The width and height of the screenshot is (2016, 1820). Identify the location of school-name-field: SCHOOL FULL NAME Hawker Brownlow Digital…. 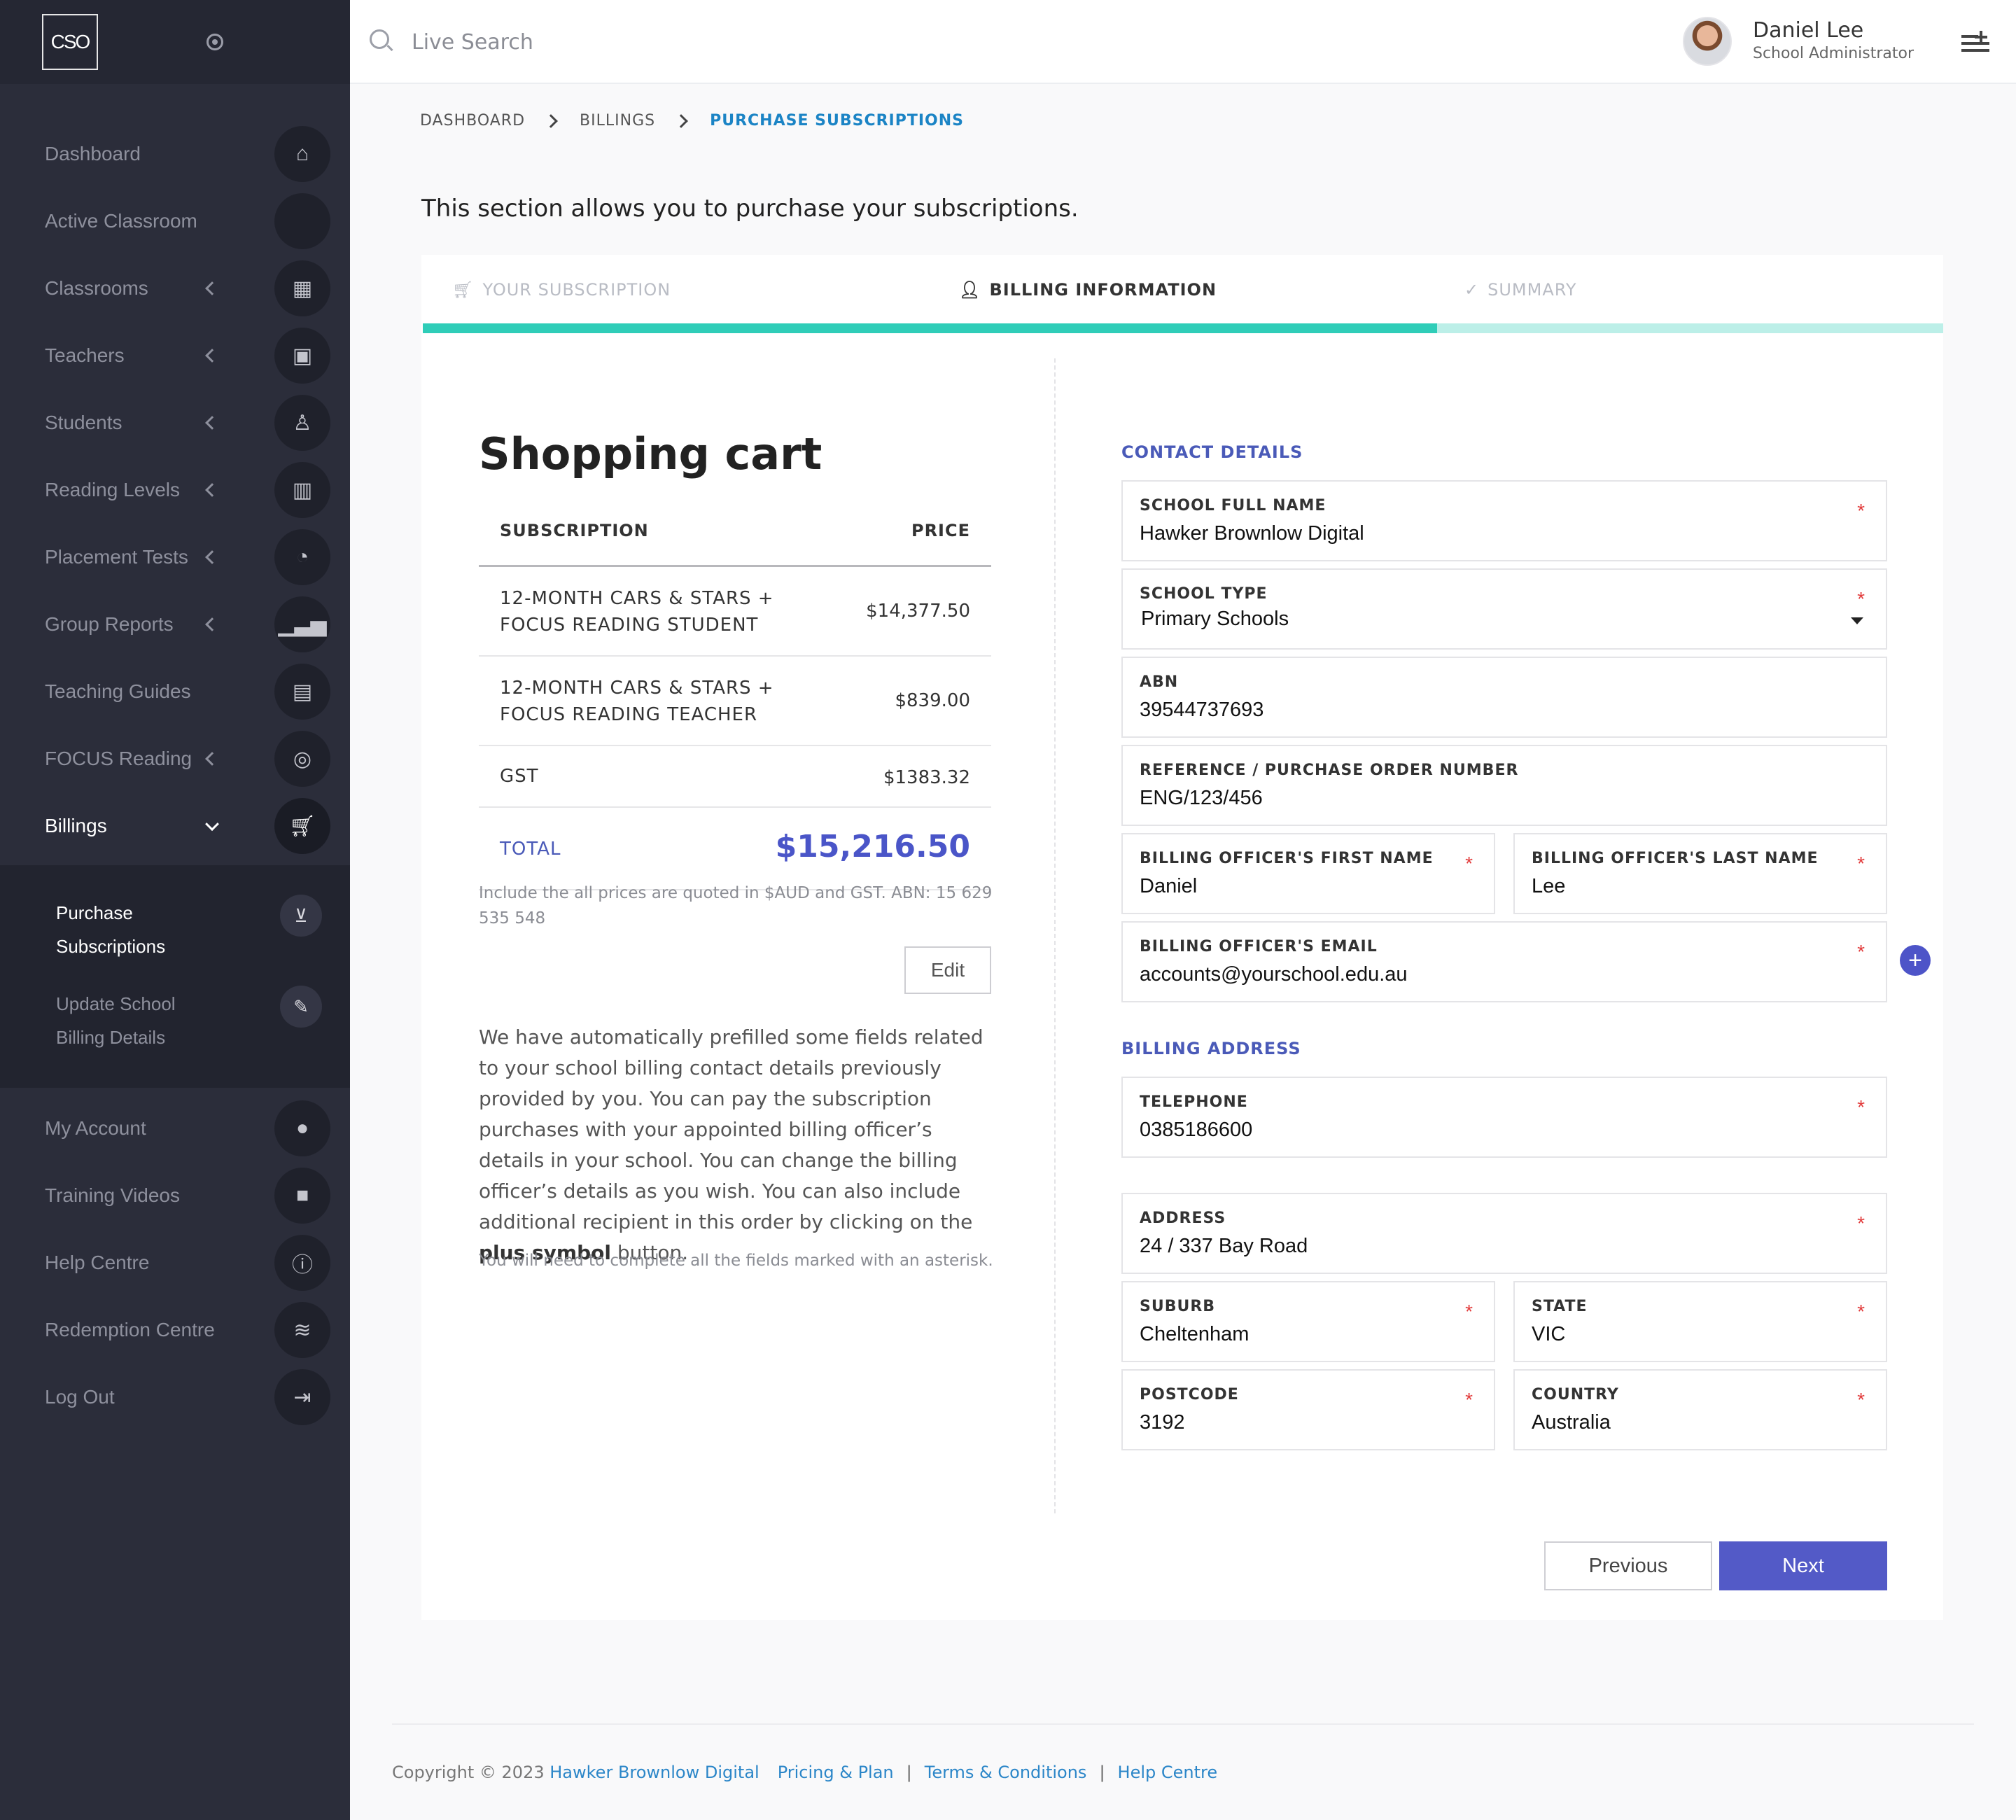
(1504, 520).